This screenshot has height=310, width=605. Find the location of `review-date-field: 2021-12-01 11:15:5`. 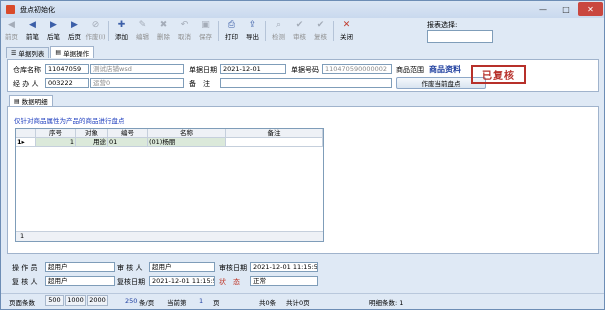

review-date-field: 2021-12-01 11:15:5 is located at coordinates (182, 281).